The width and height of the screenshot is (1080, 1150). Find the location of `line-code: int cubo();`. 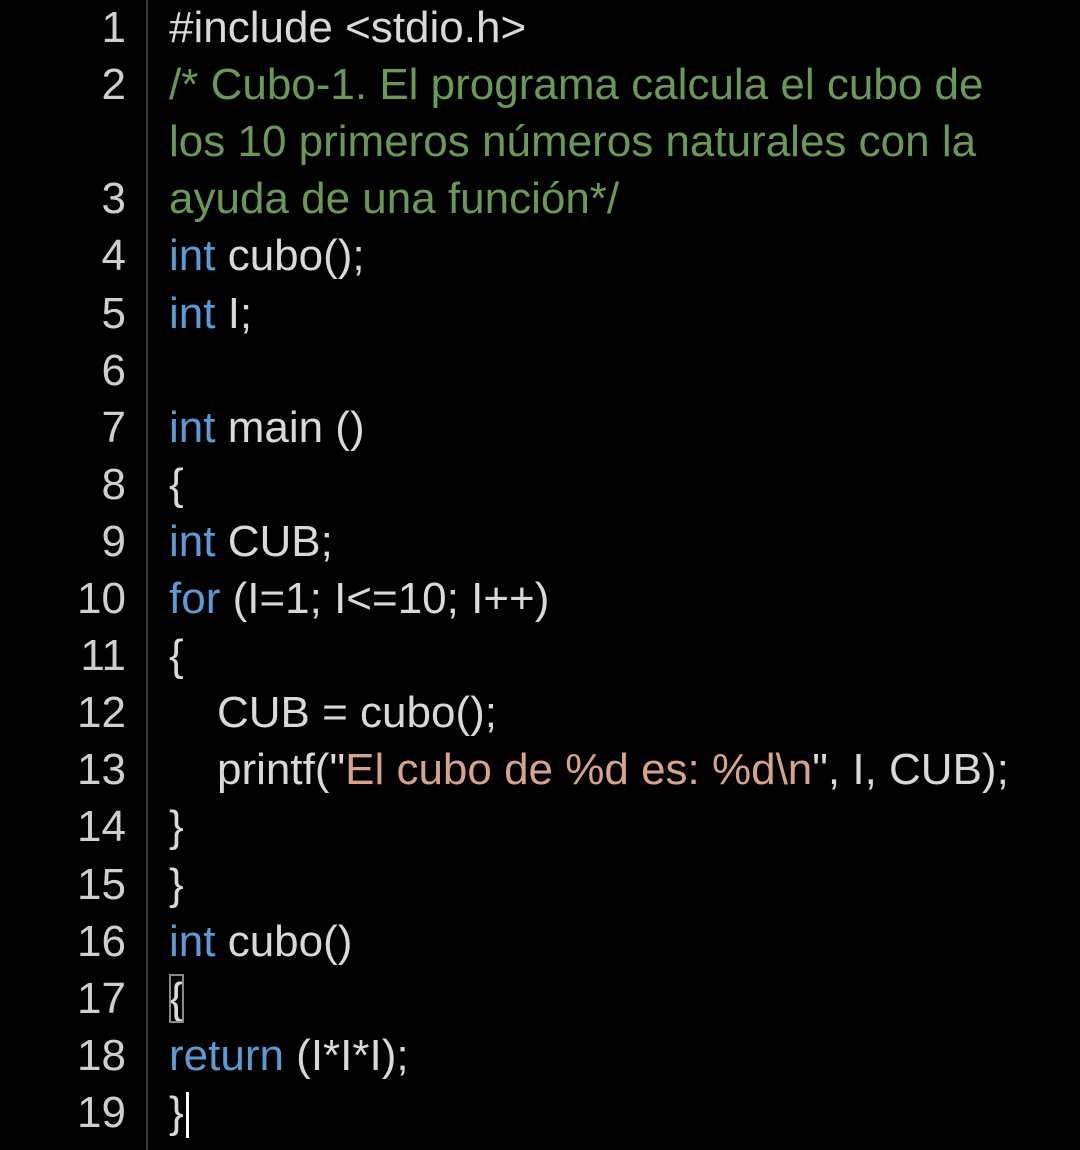

line-code: int cubo(); is located at coordinates (267, 255).